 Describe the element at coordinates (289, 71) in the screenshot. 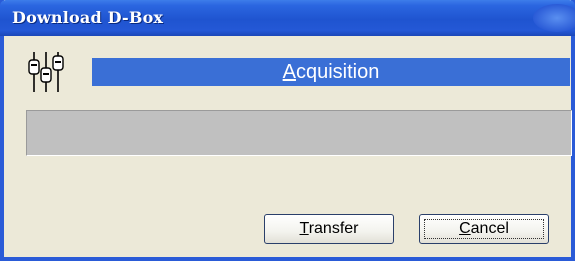

I see `header-accel: A` at that location.